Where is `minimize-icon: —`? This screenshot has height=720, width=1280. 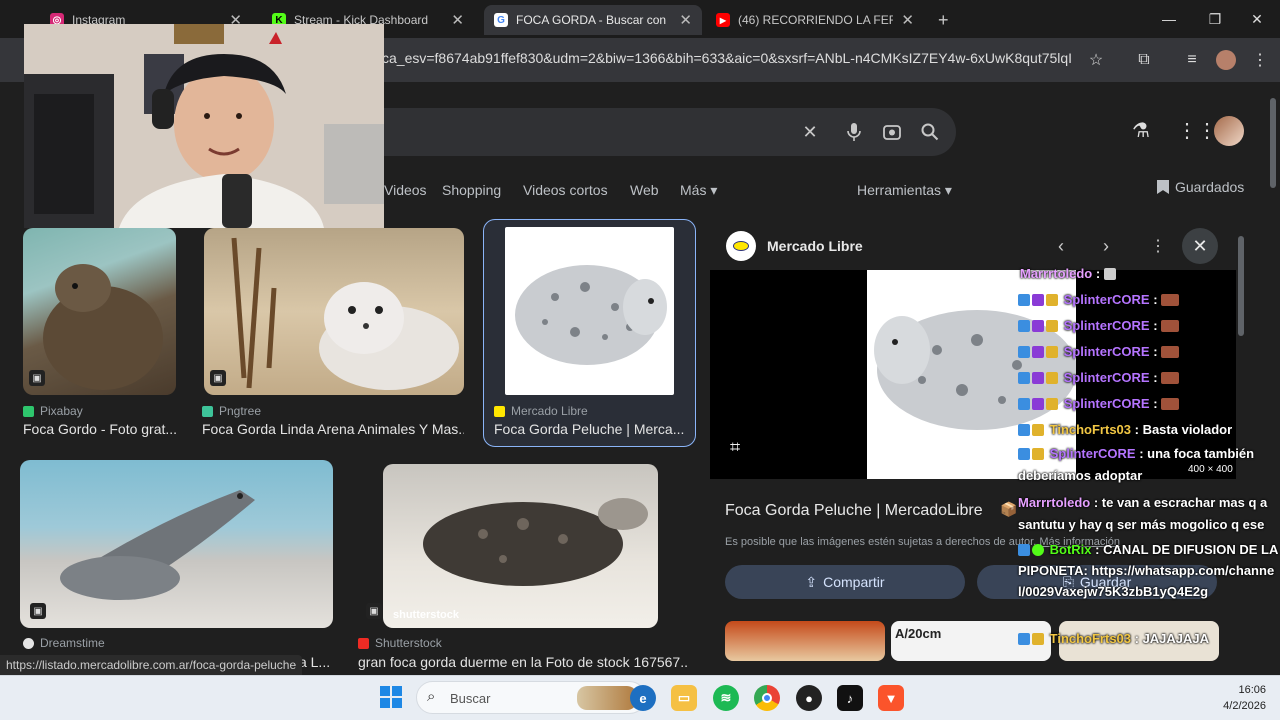 minimize-icon: — is located at coordinates (1169, 19).